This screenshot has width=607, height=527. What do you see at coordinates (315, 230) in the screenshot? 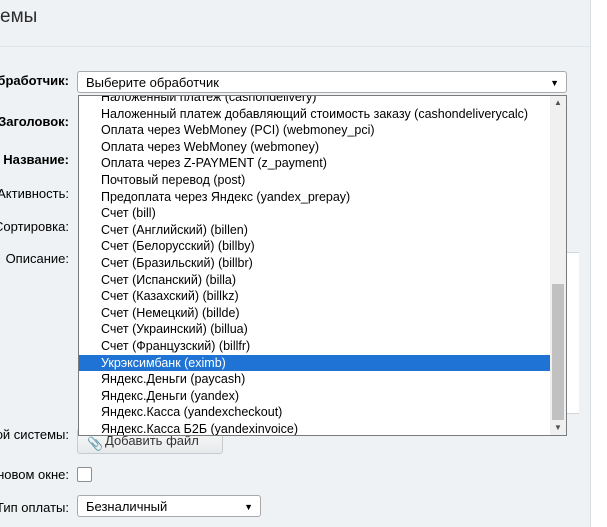
I see `dropdown-option: Счет (Английский) (billen)` at bounding box center [315, 230].